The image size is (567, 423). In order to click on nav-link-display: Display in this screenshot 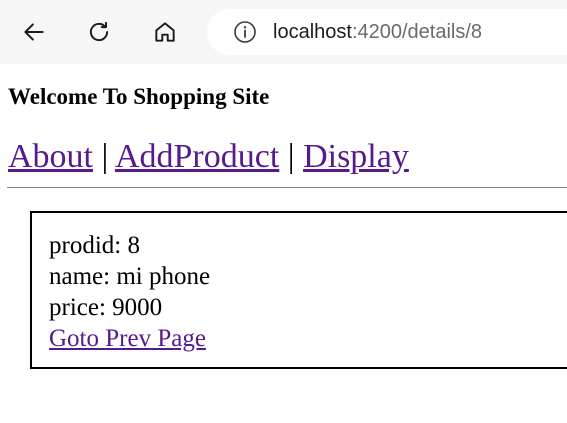, I will do `click(356, 156)`.